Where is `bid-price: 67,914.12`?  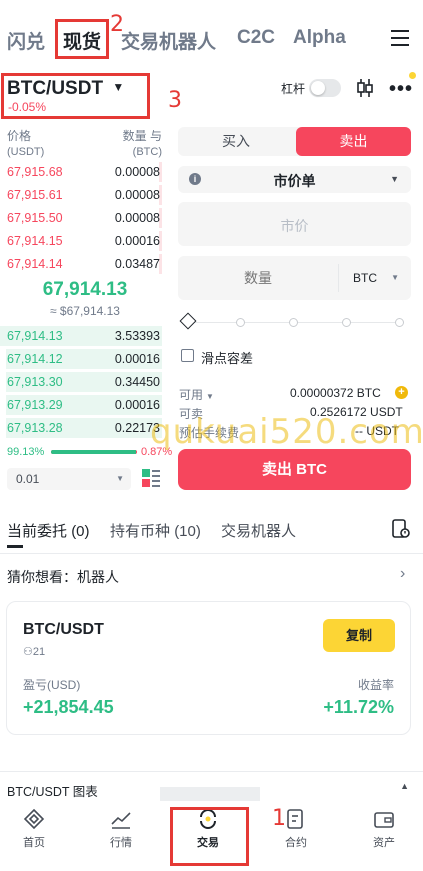
bid-price: 67,914.12 is located at coordinates (35, 359).